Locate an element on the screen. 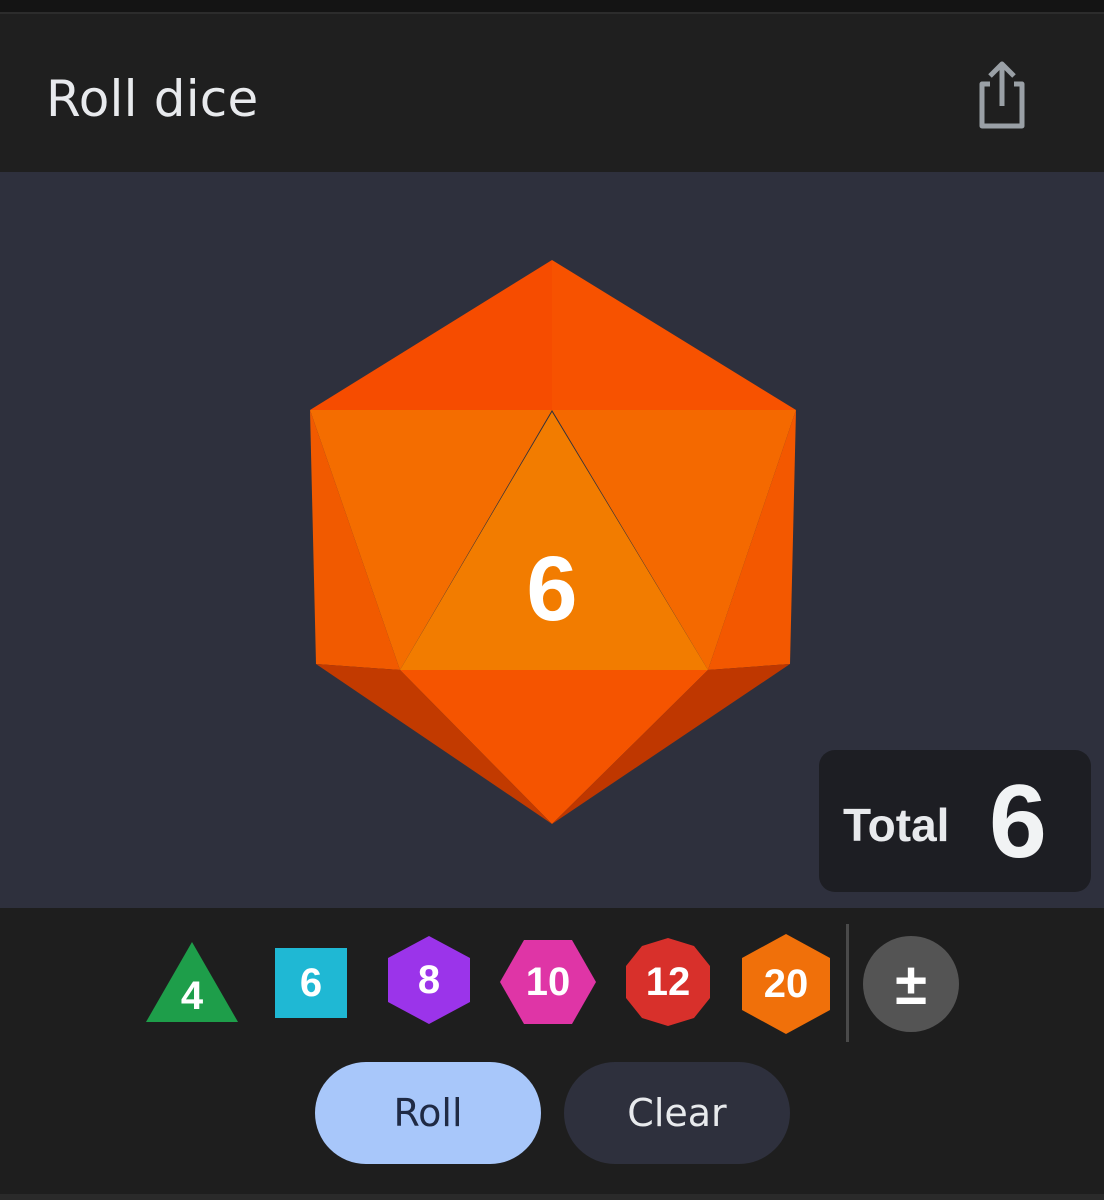  d20-label: 20 is located at coordinates (786, 983).